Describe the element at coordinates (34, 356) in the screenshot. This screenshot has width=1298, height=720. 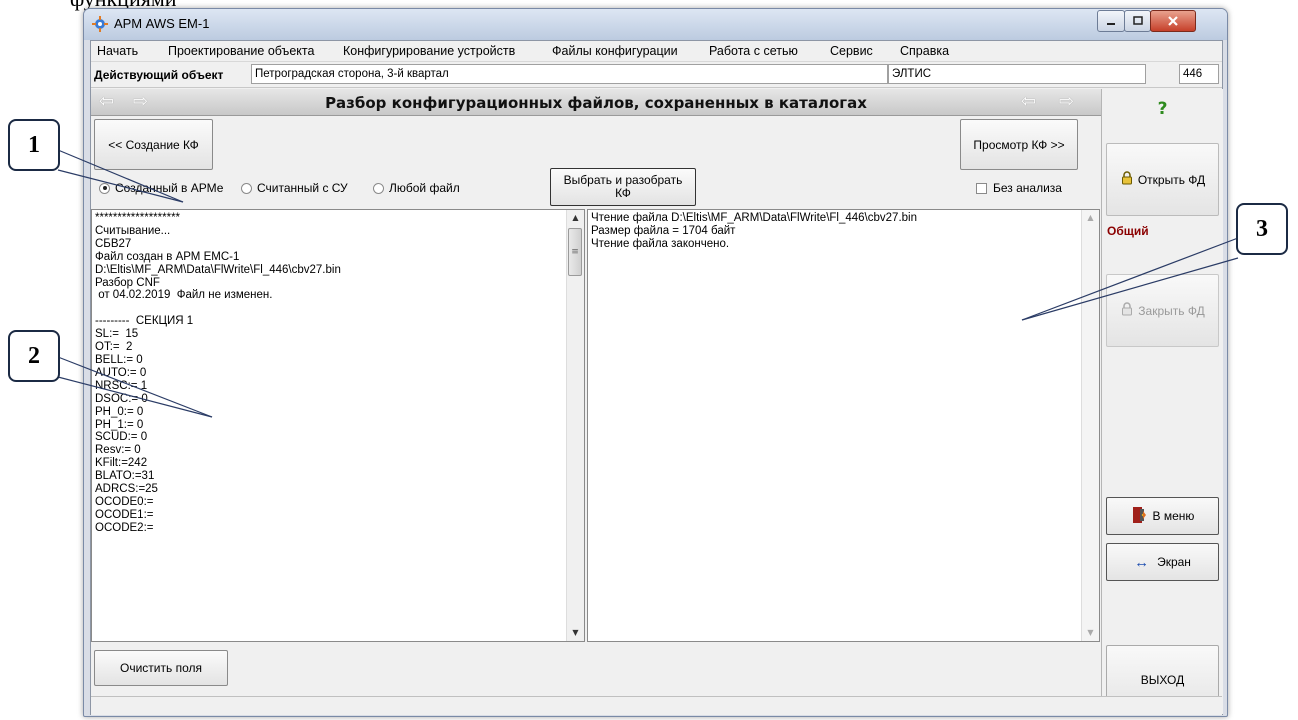
I see `callout-2: 2` at that location.